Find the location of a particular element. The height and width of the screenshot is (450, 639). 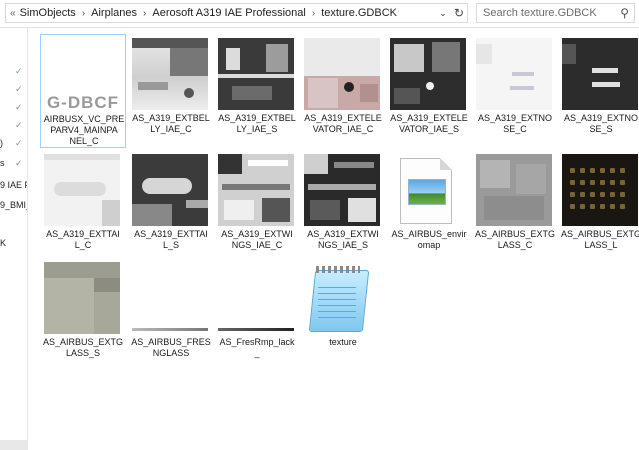

file-item: AS_FresRmp_lack _ is located at coordinates (257, 315).